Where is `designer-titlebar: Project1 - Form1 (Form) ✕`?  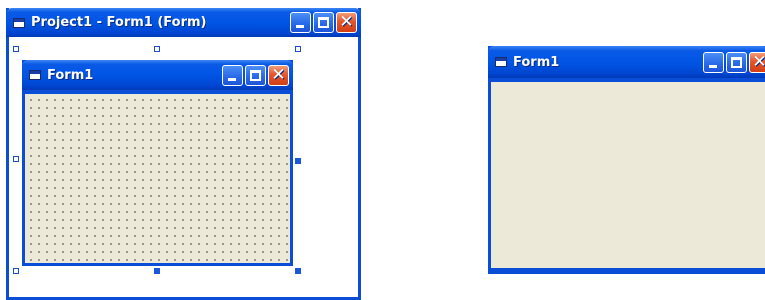 designer-titlebar: Project1 - Form1 (Form) ✕ is located at coordinates (183, 22).